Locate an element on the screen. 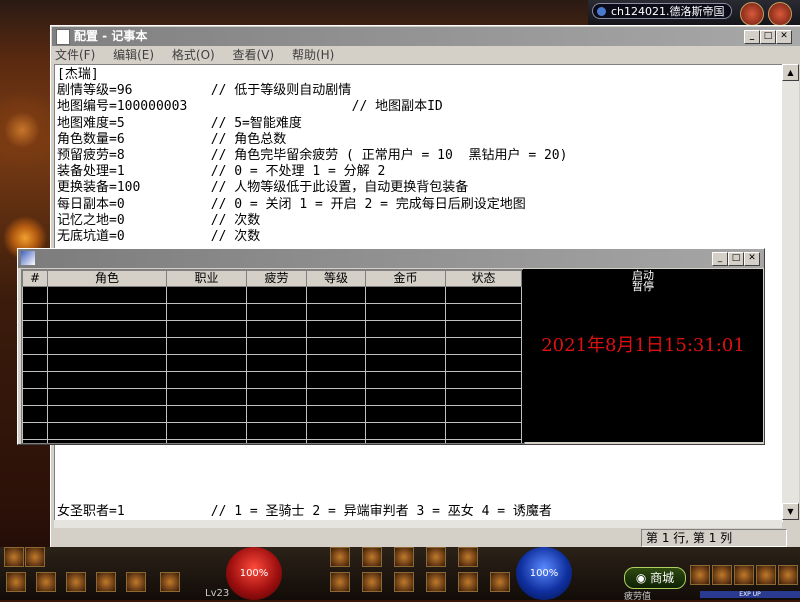 Image resolution: width=800 pixels, height=602 pixels. skill-1-icon is located at coordinates (340, 557).